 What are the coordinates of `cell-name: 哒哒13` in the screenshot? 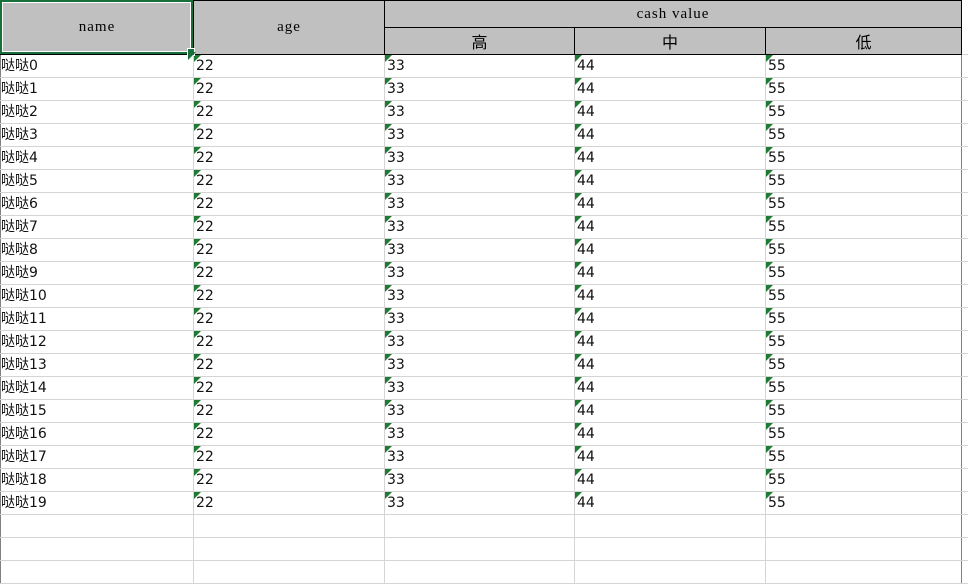 It's located at (97, 365).